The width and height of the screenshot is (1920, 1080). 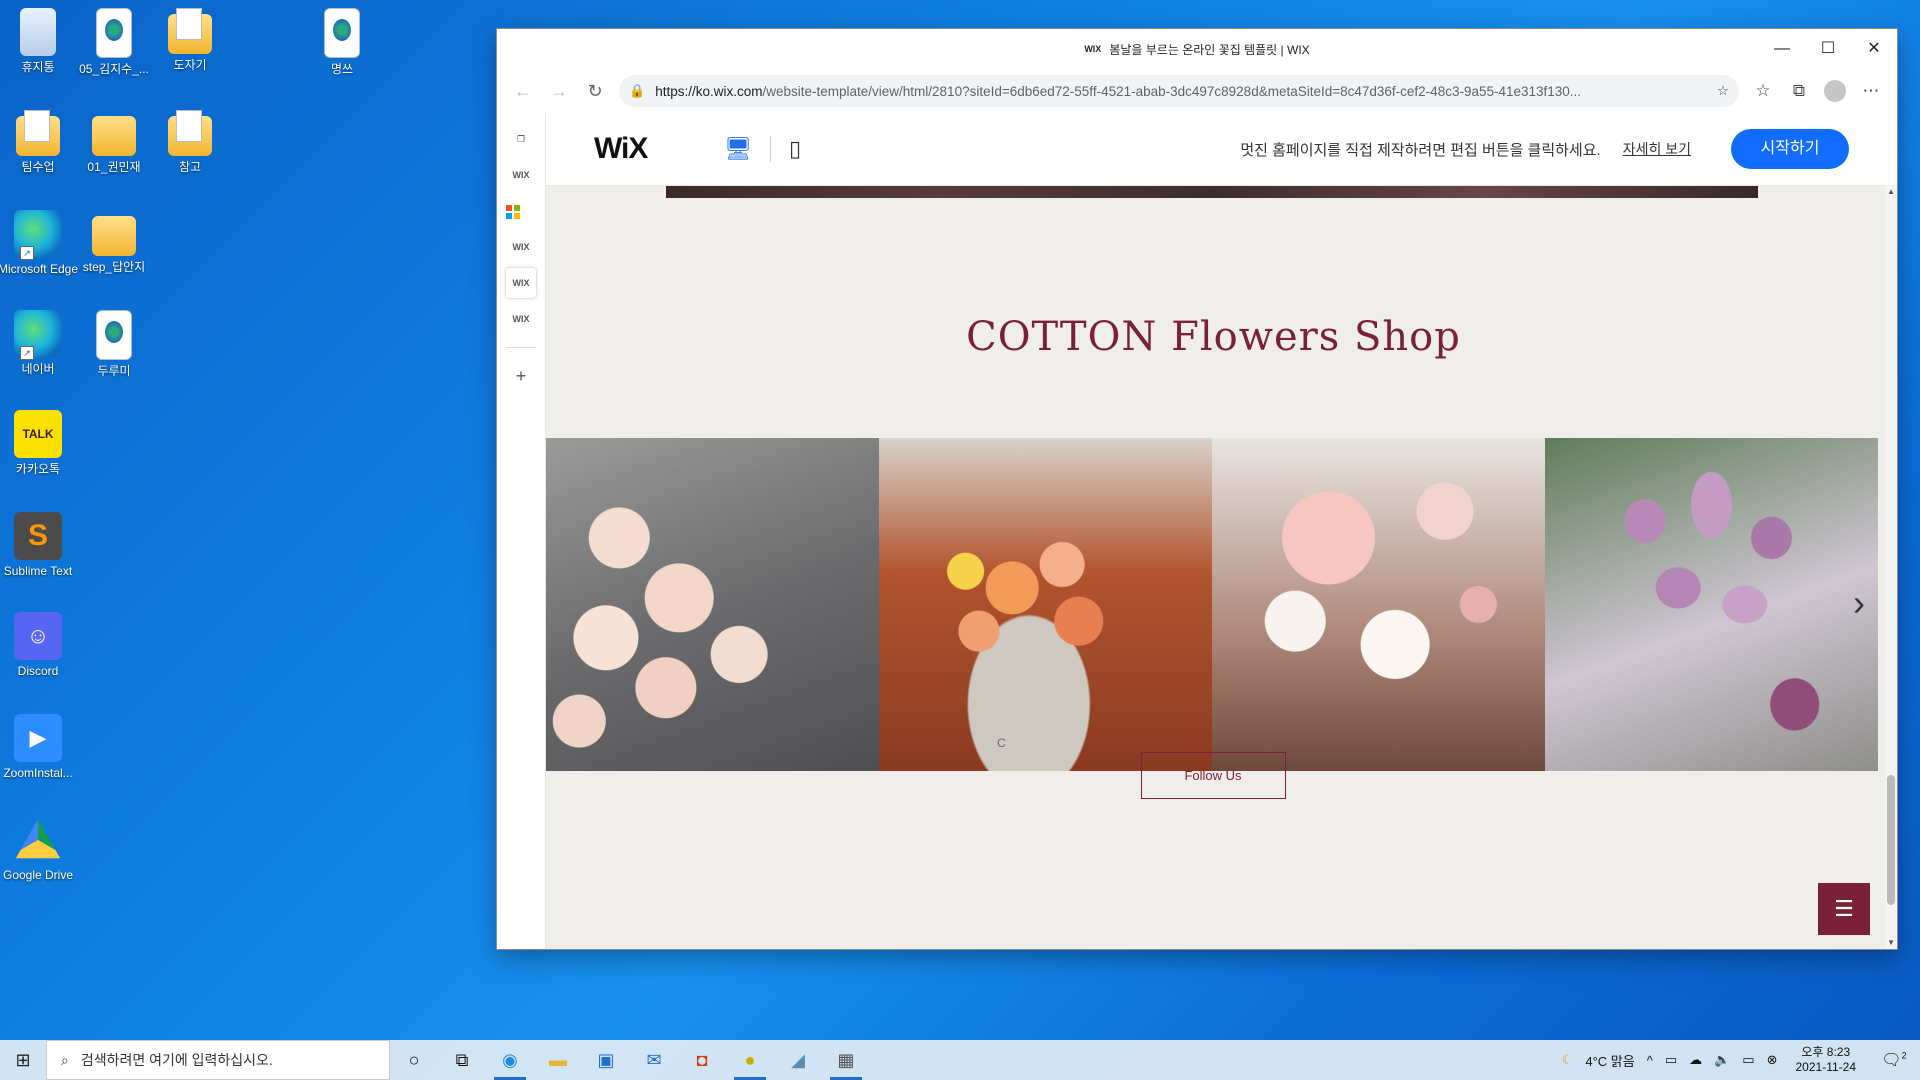 I want to click on favorites-icon: ☆, so click(x=1763, y=91).